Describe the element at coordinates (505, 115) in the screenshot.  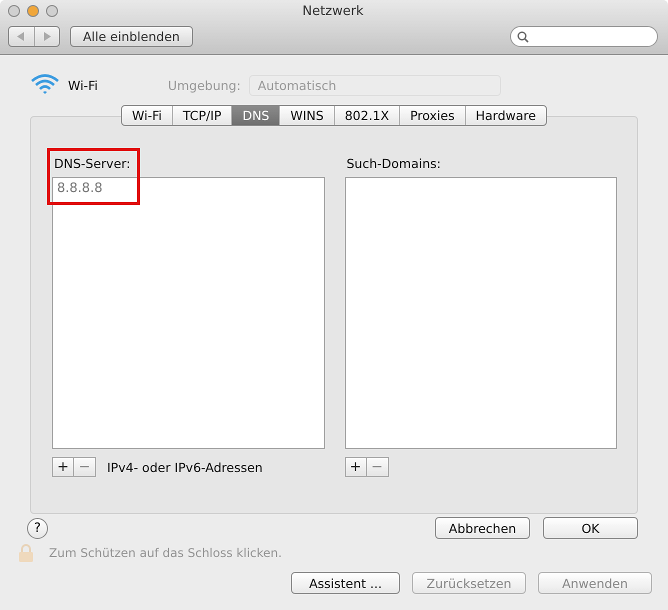
I see `tab: Hardware` at that location.